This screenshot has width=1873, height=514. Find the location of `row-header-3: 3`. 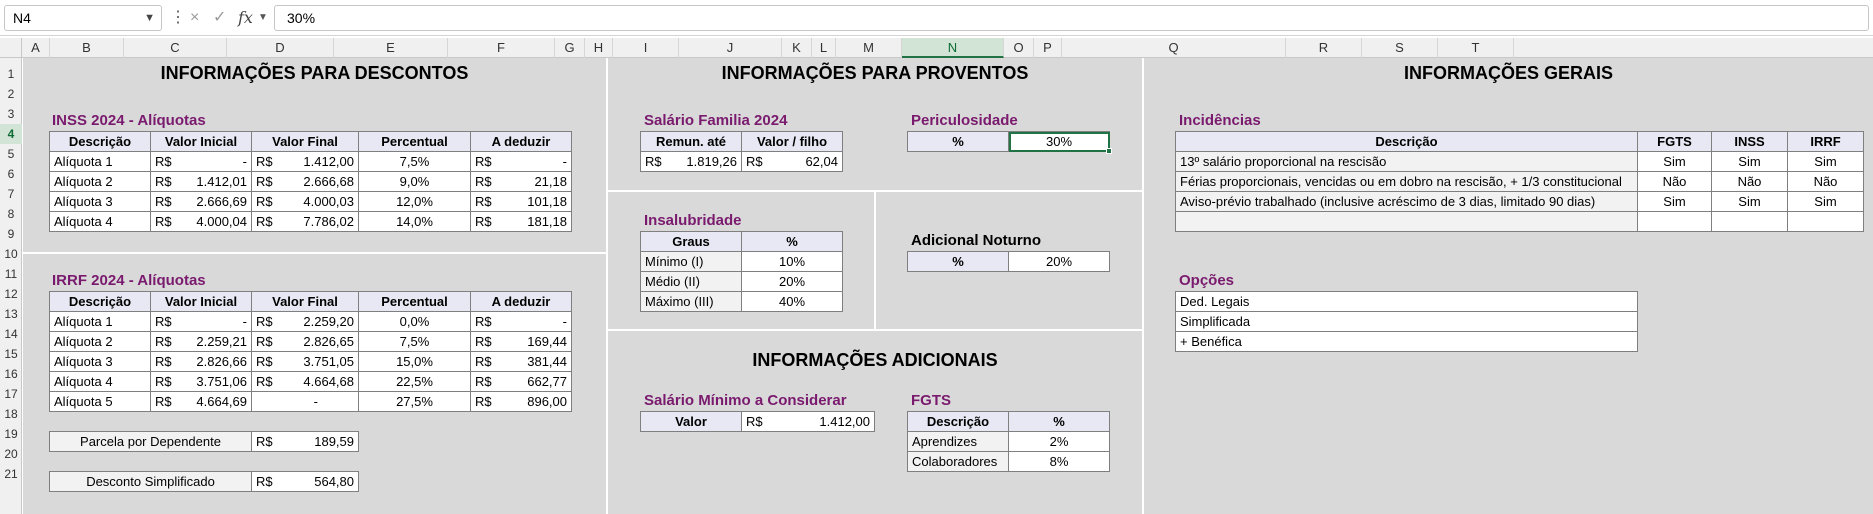

row-header-3: 3 is located at coordinates (11, 114).